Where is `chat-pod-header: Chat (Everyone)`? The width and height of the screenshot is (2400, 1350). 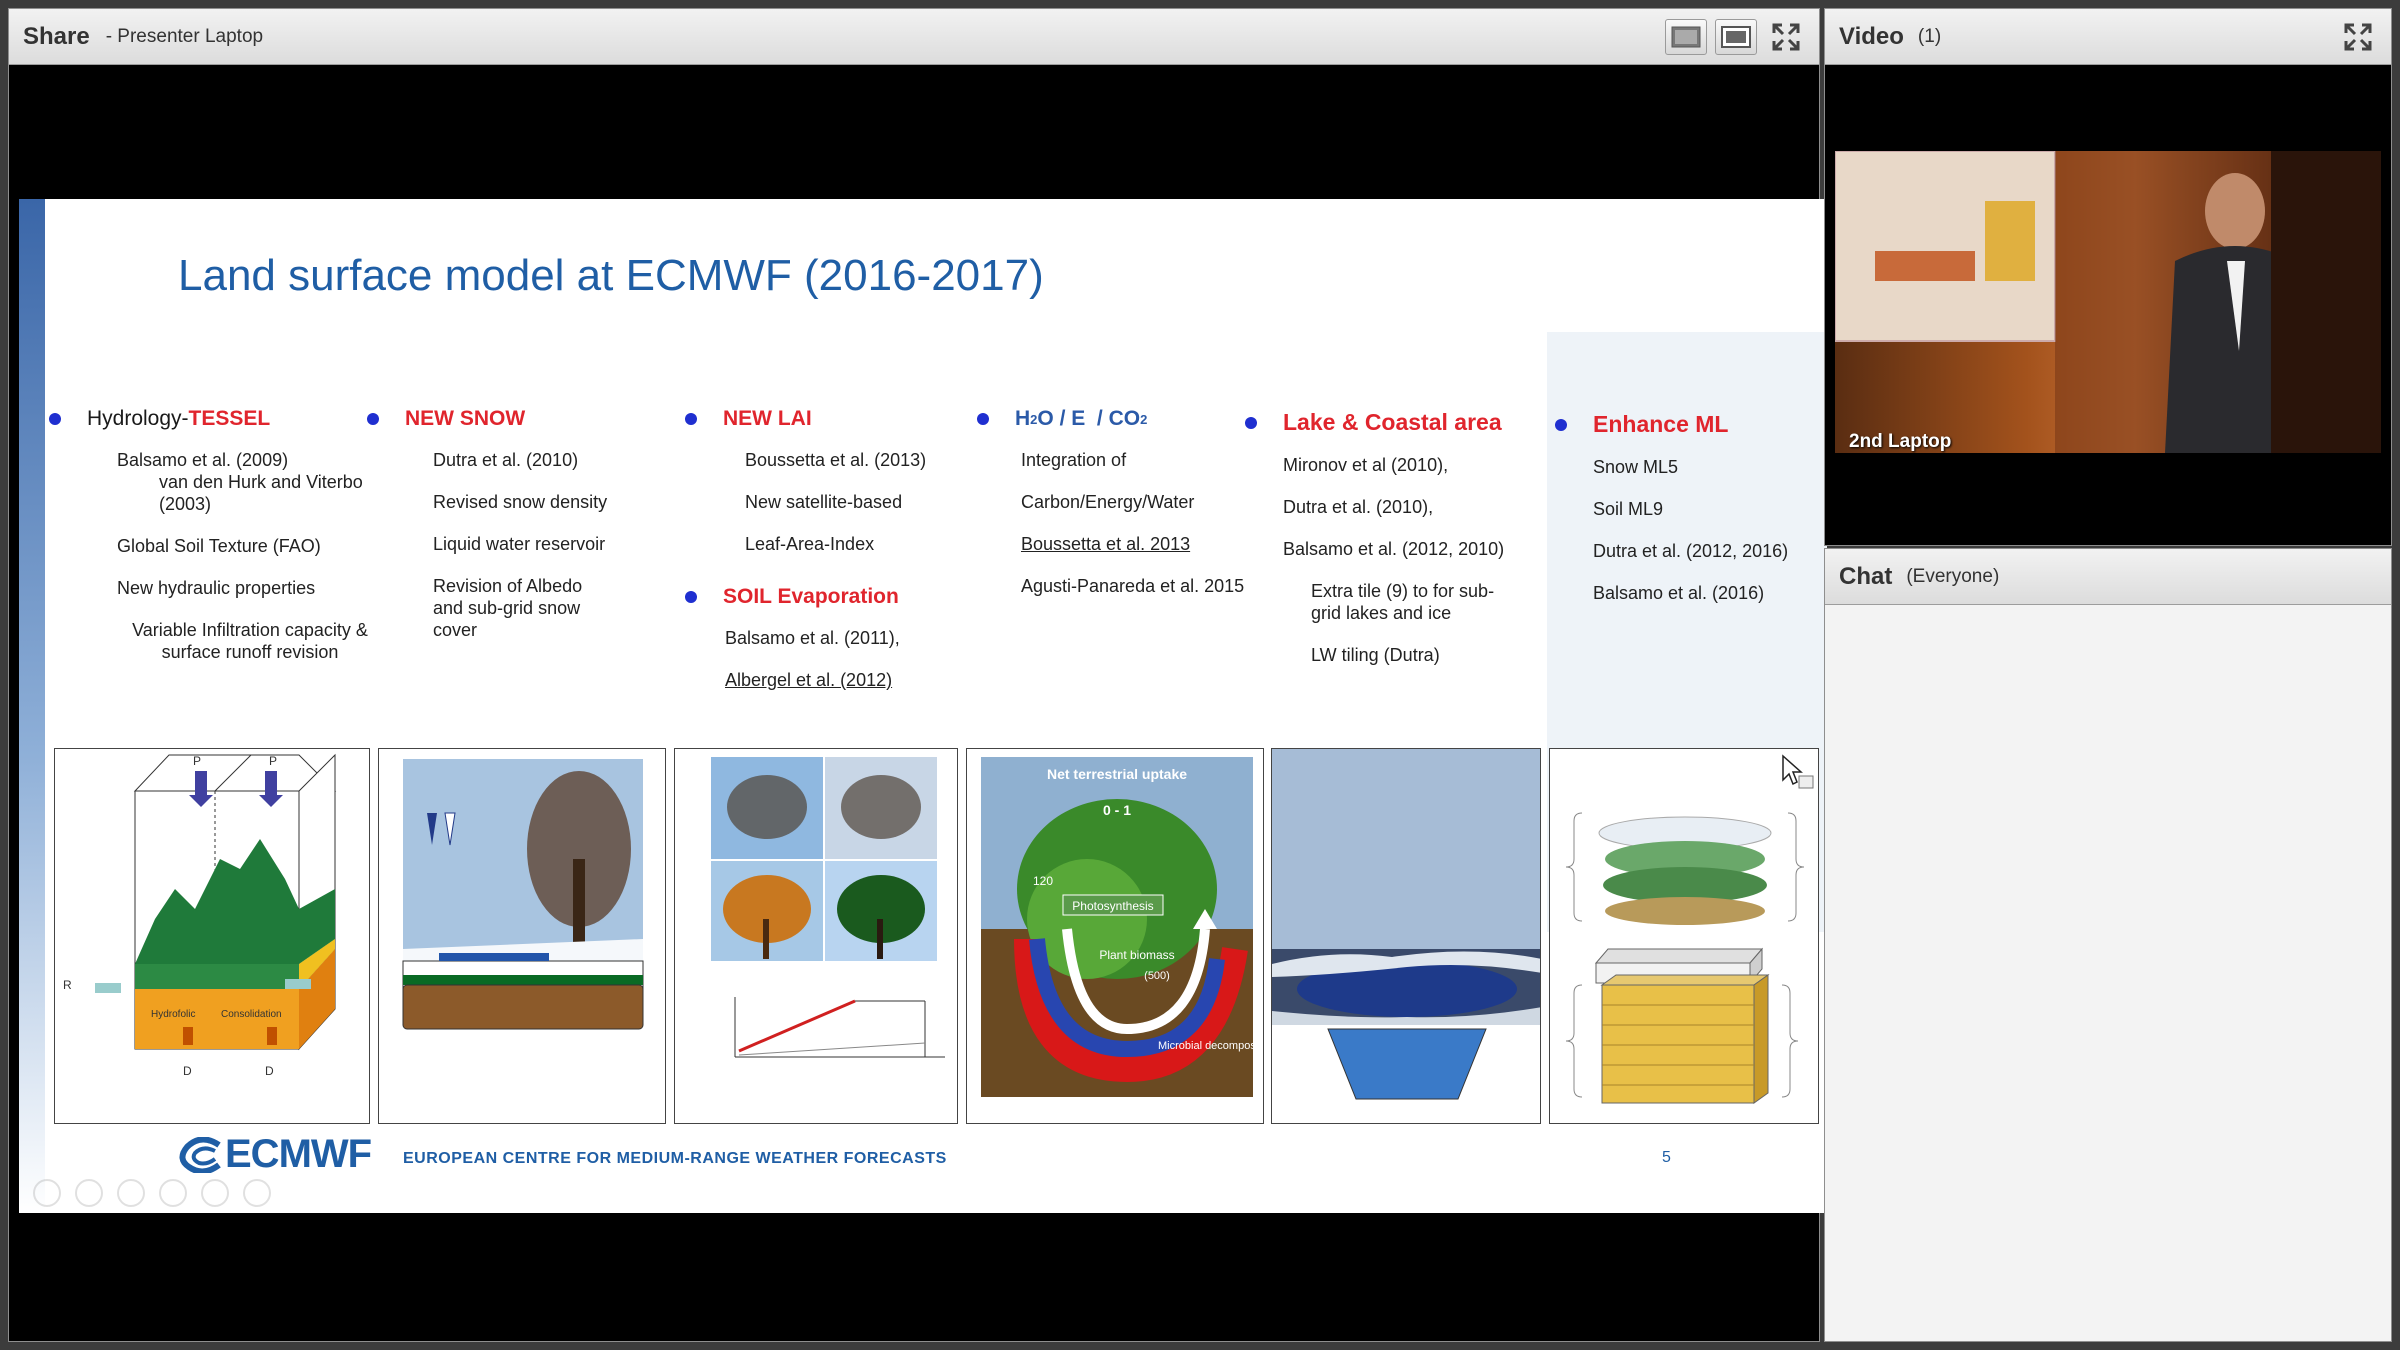 chat-pod-header: Chat (Everyone) is located at coordinates (2108, 577).